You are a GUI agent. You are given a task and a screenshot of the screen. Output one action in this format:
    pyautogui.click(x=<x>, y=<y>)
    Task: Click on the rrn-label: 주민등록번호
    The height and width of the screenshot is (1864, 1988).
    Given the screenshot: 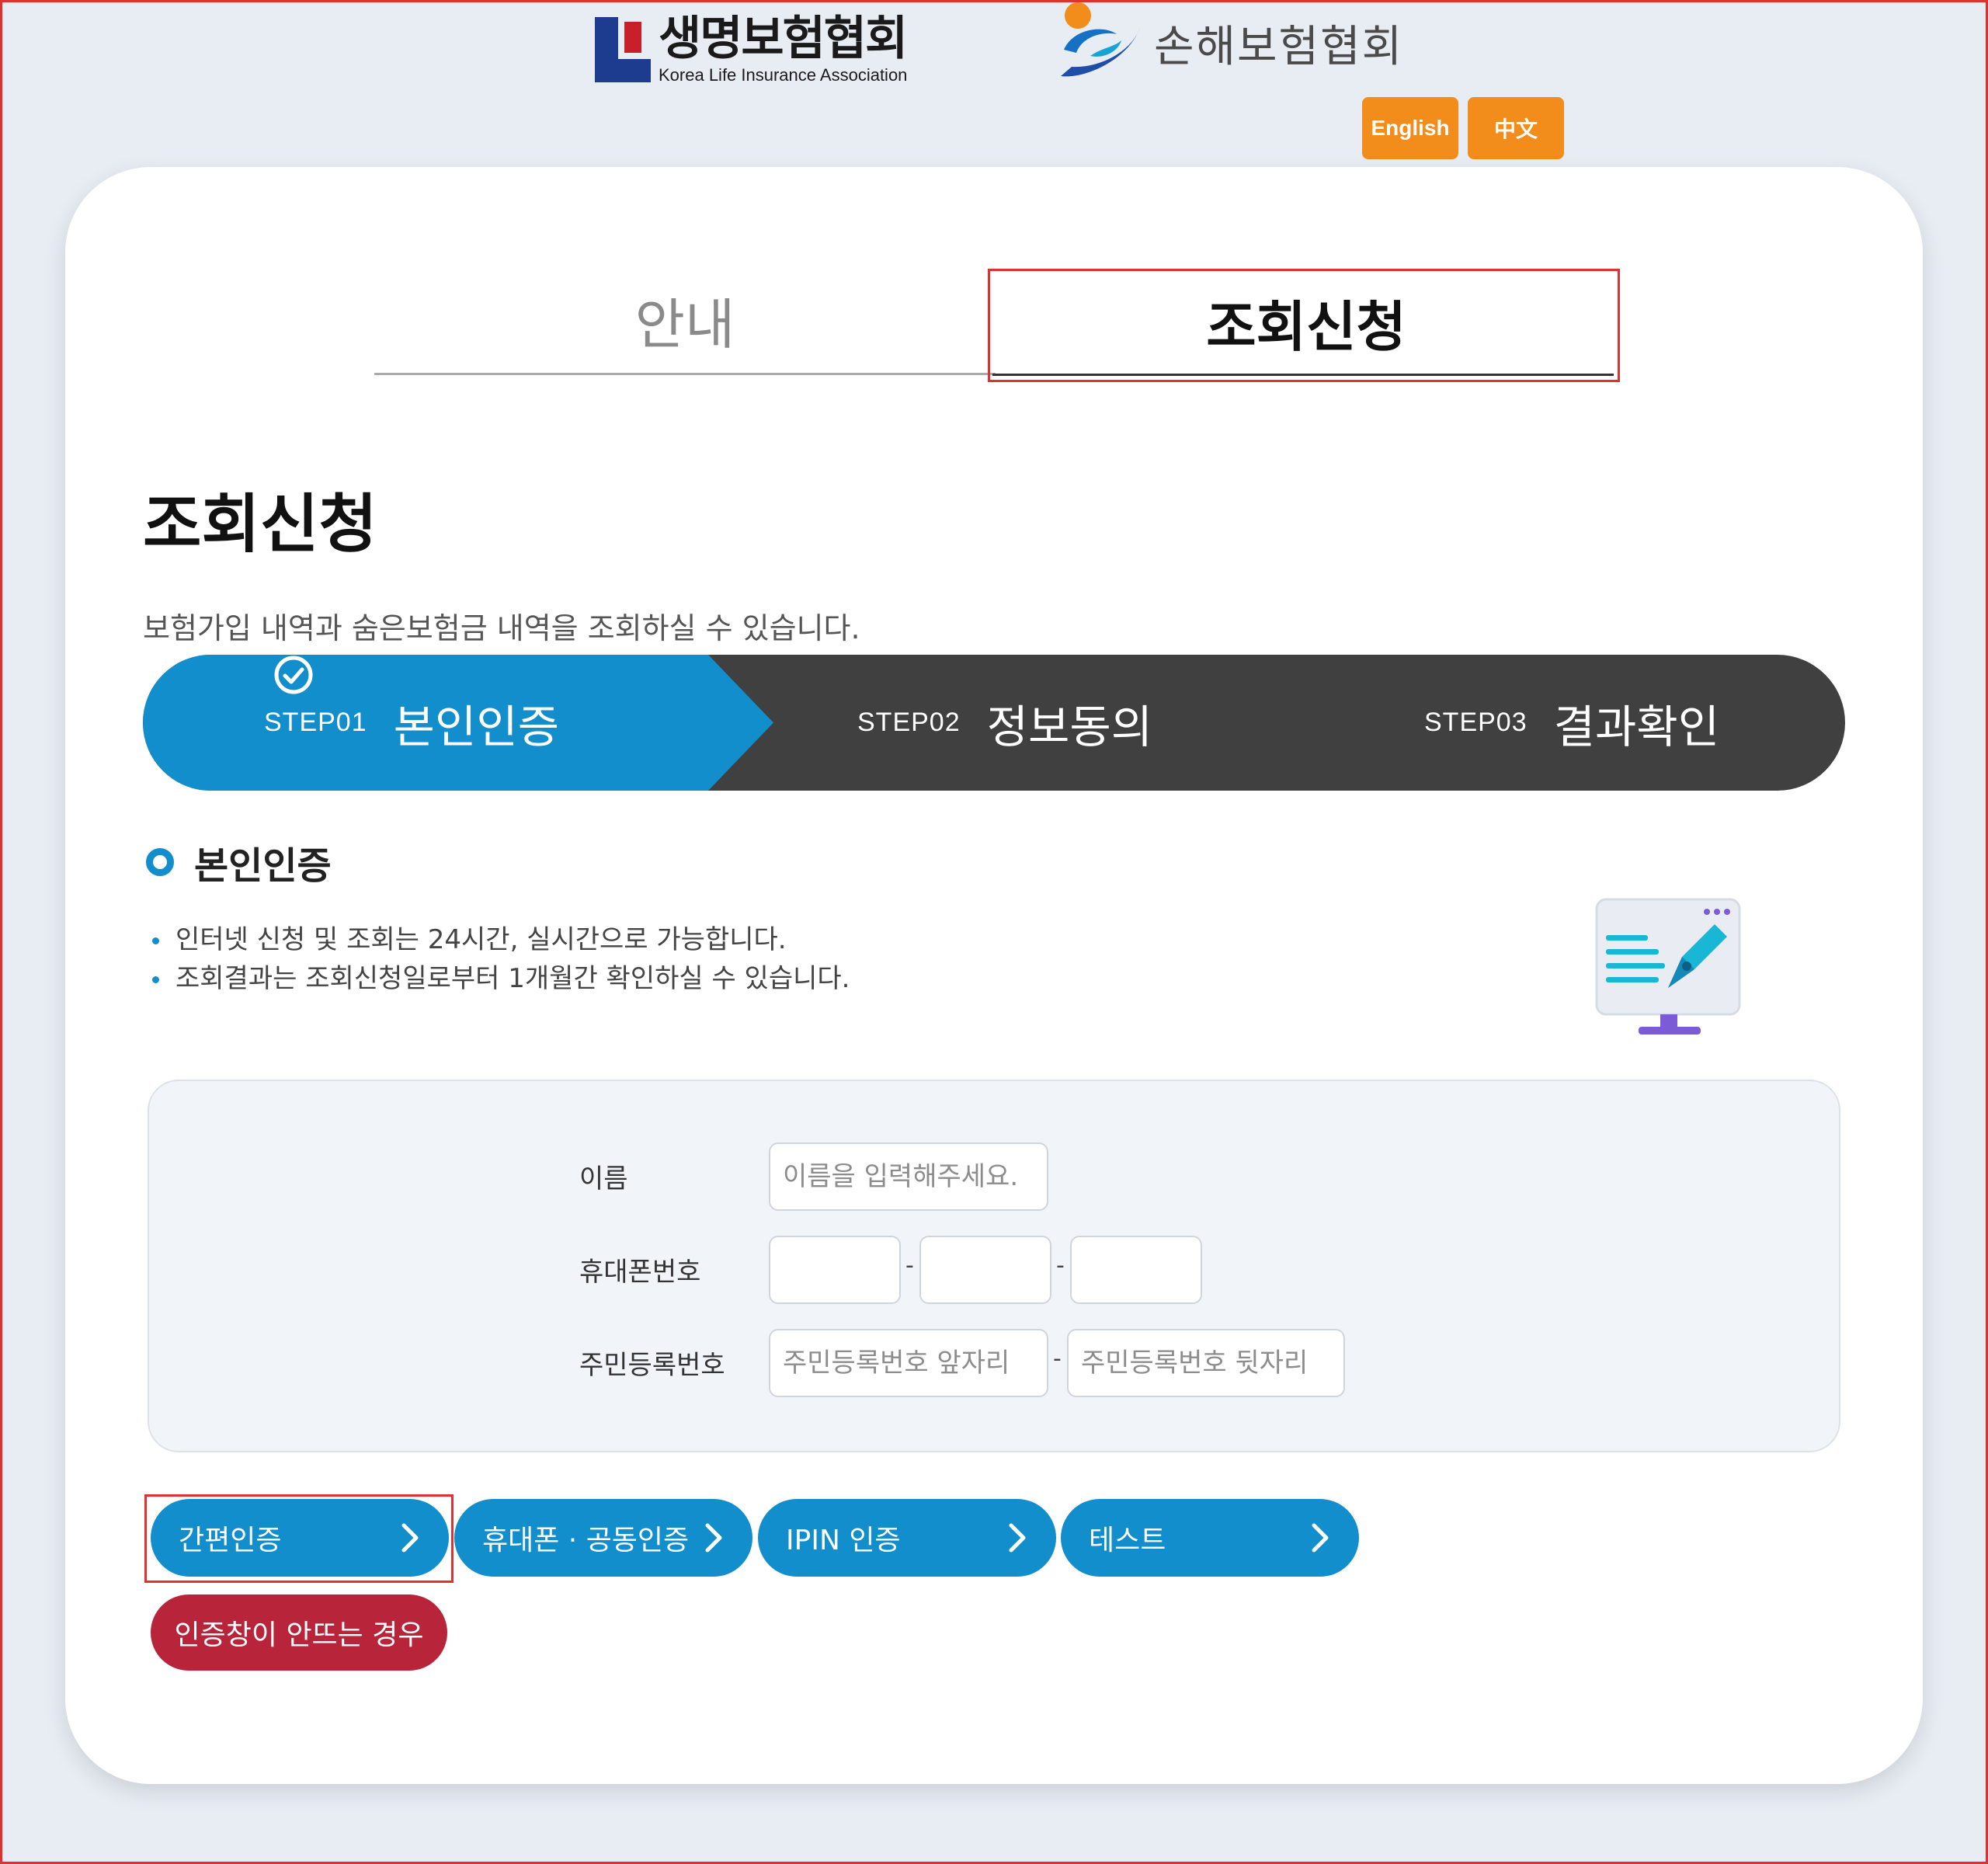 What is the action you would take?
    pyautogui.click(x=652, y=1365)
    